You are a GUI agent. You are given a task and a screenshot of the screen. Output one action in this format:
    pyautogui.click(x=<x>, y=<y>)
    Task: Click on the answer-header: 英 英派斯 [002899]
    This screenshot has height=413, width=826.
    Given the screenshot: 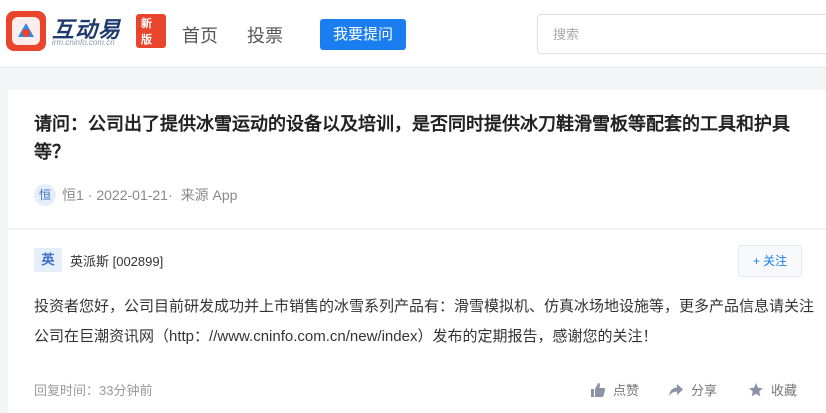 What is the action you would take?
    pyautogui.click(x=98, y=260)
    